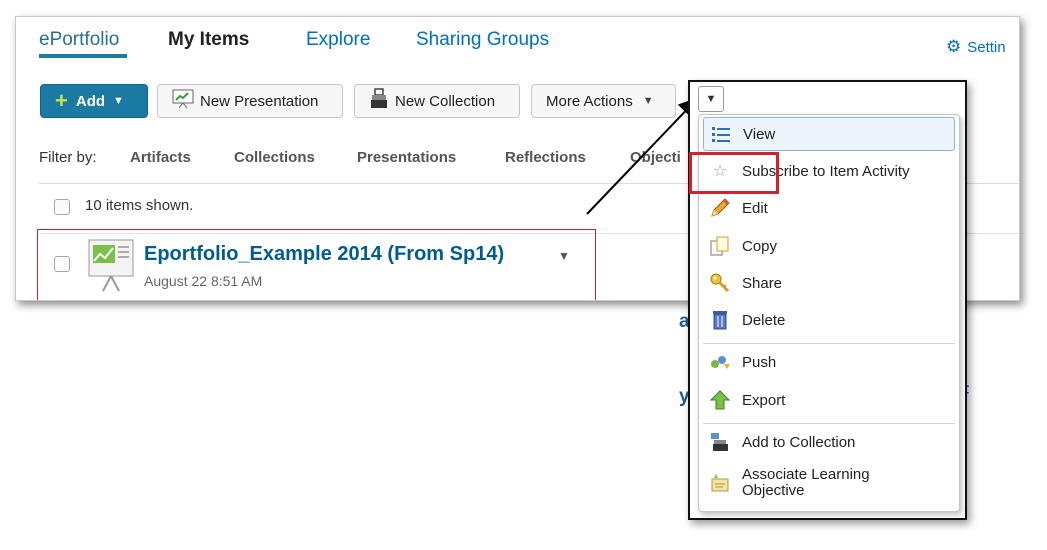  Describe the element at coordinates (755, 208) in the screenshot. I see `menu-item-label: Edit` at that location.